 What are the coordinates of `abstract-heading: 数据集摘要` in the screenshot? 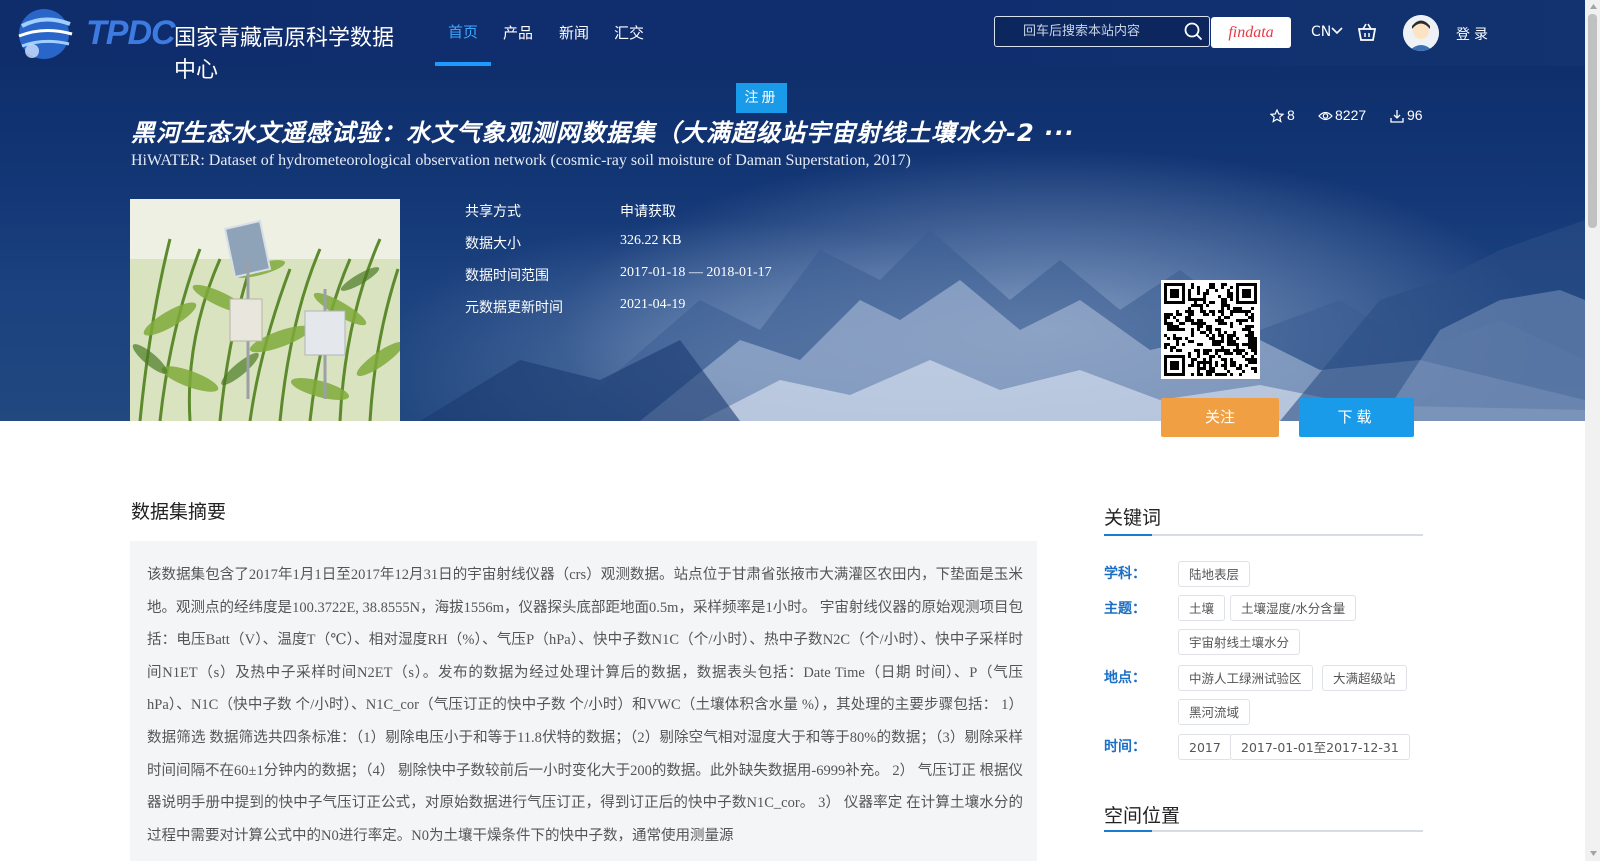 It's located at (179, 512).